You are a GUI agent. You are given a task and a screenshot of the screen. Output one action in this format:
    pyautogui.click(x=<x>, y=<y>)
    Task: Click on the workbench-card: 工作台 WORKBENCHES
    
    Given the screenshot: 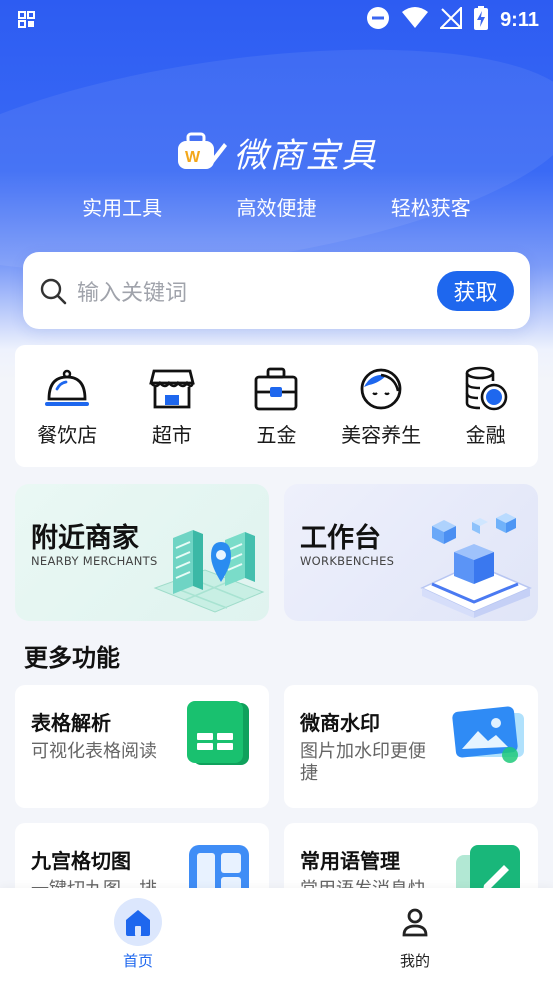 What is the action you would take?
    pyautogui.click(x=411, y=552)
    